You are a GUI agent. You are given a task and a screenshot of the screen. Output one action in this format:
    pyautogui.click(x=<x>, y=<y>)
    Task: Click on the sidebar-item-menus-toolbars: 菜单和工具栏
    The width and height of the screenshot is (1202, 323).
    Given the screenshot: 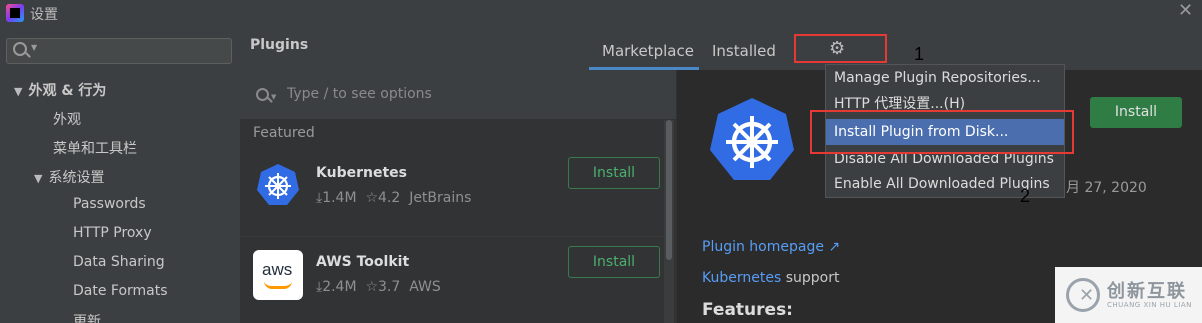 What is the action you would take?
    pyautogui.click(x=95, y=148)
    